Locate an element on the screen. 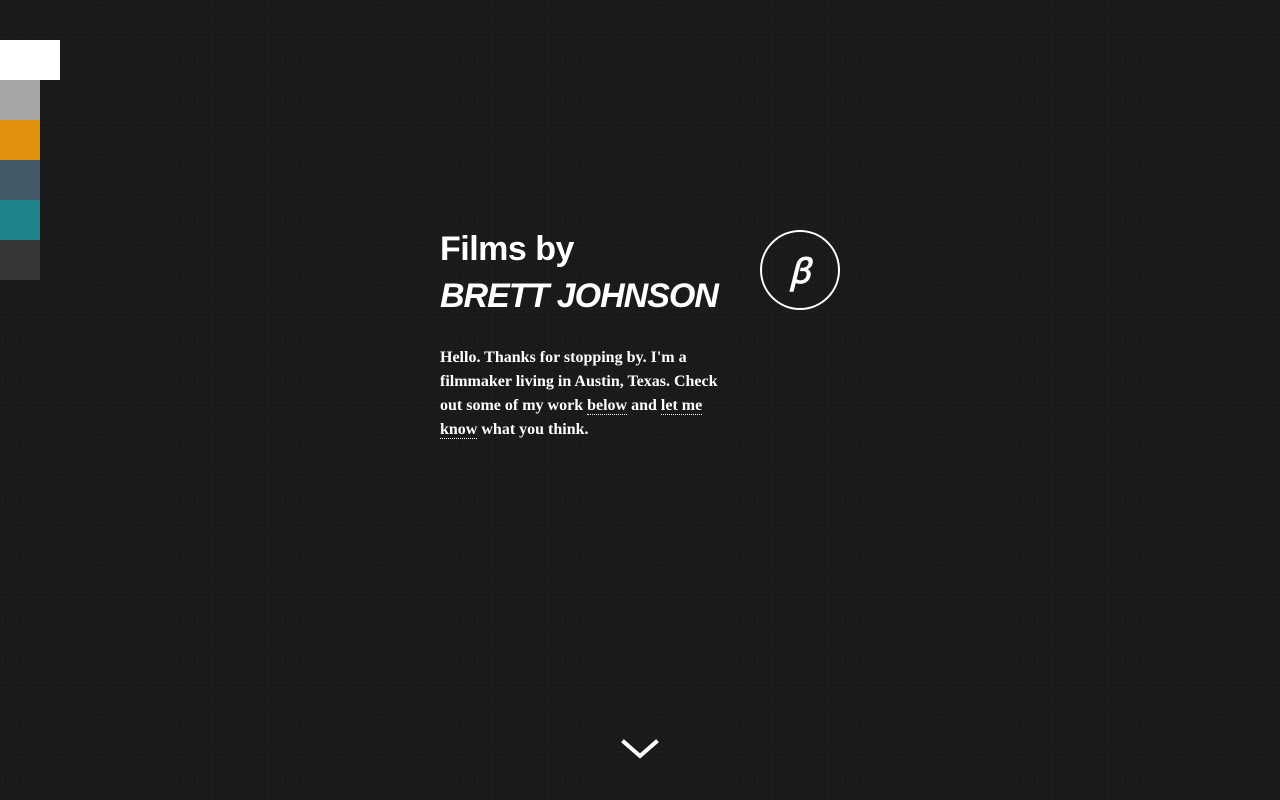 The height and width of the screenshot is (800, 1280). scroll-down-button is located at coordinates (640, 750).